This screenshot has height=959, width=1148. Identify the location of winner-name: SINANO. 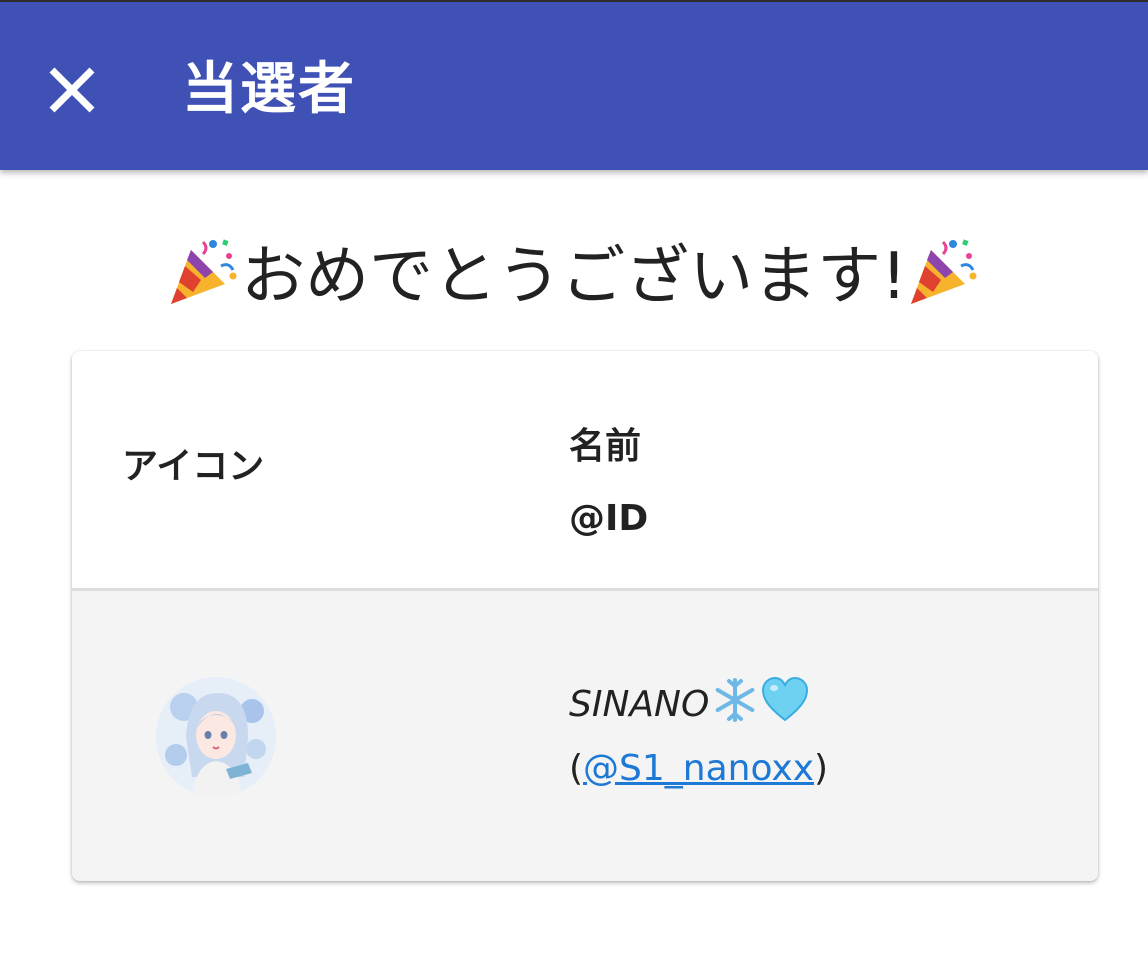
(639, 704).